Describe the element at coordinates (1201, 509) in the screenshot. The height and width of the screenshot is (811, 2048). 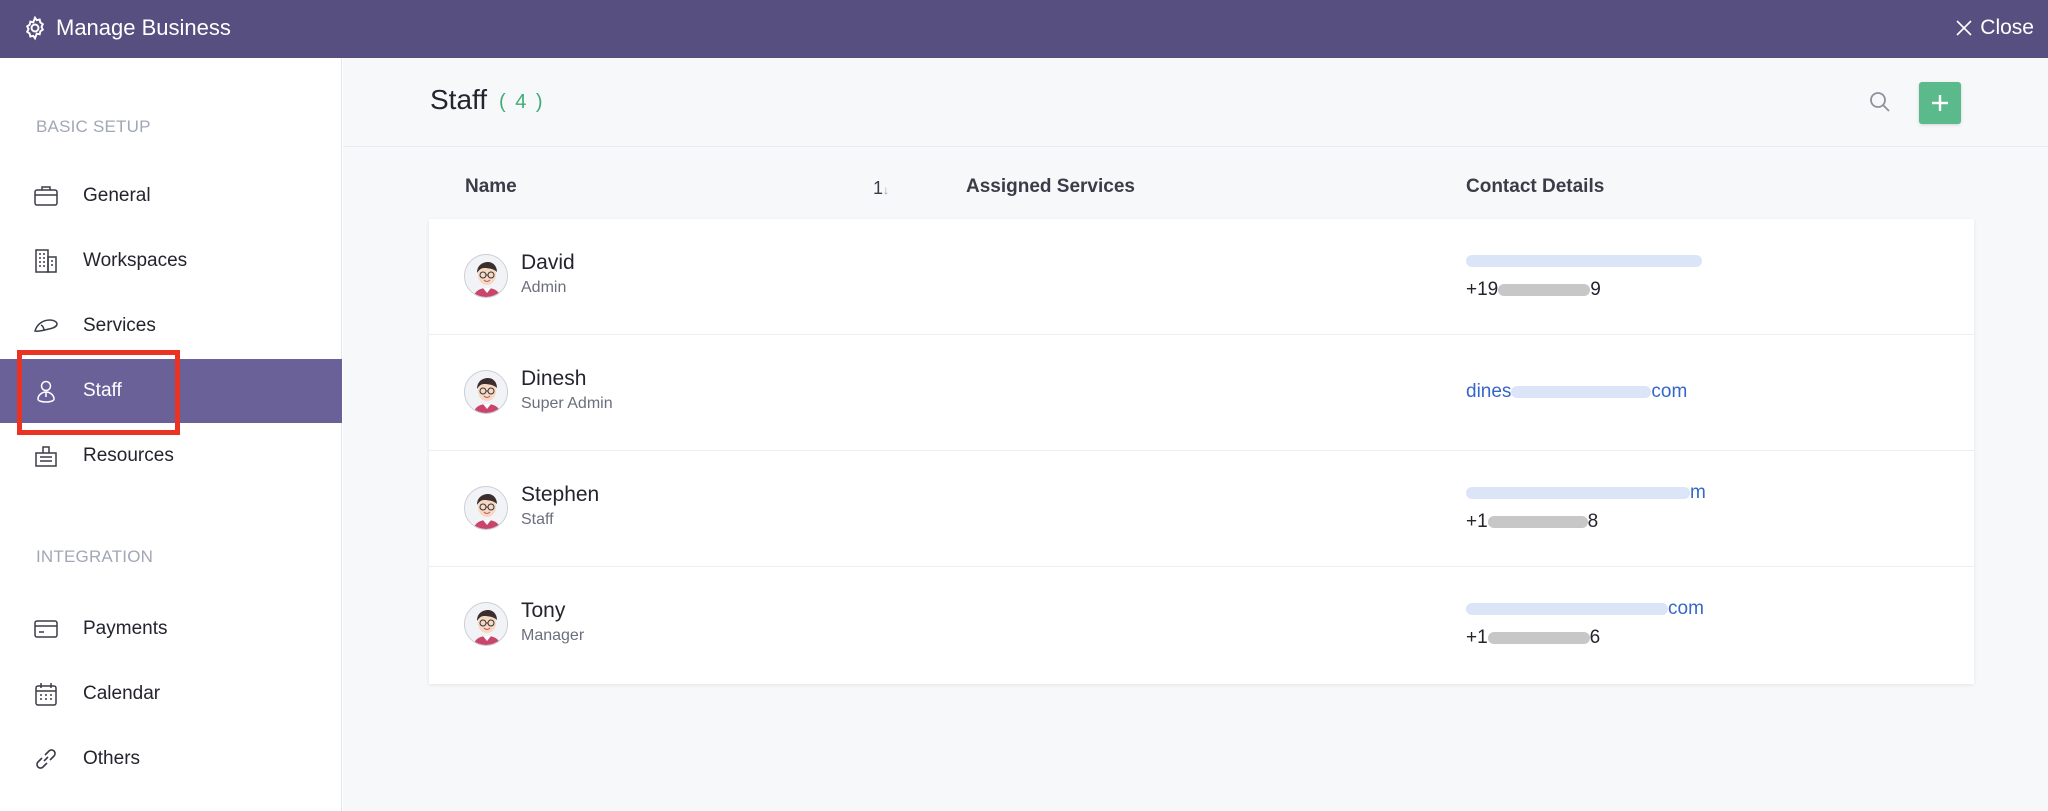
I see `table-row: Stephen Staff m +1 8` at that location.